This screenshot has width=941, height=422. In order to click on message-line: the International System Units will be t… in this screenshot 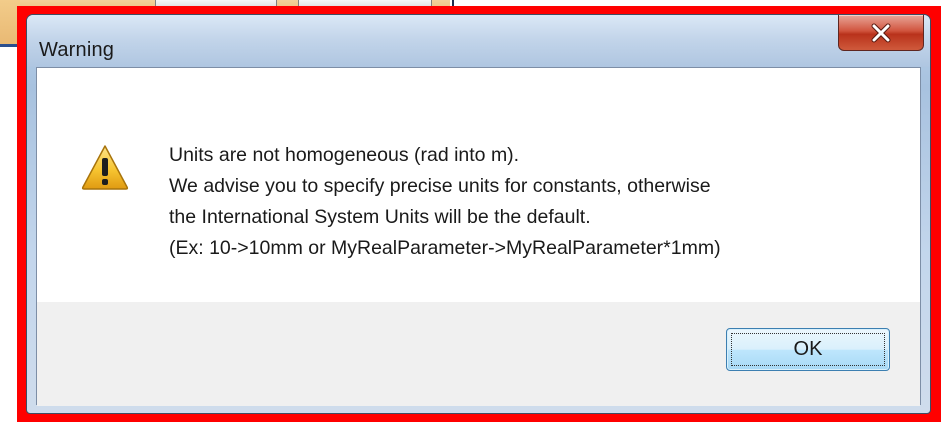, I will do `click(380, 217)`.